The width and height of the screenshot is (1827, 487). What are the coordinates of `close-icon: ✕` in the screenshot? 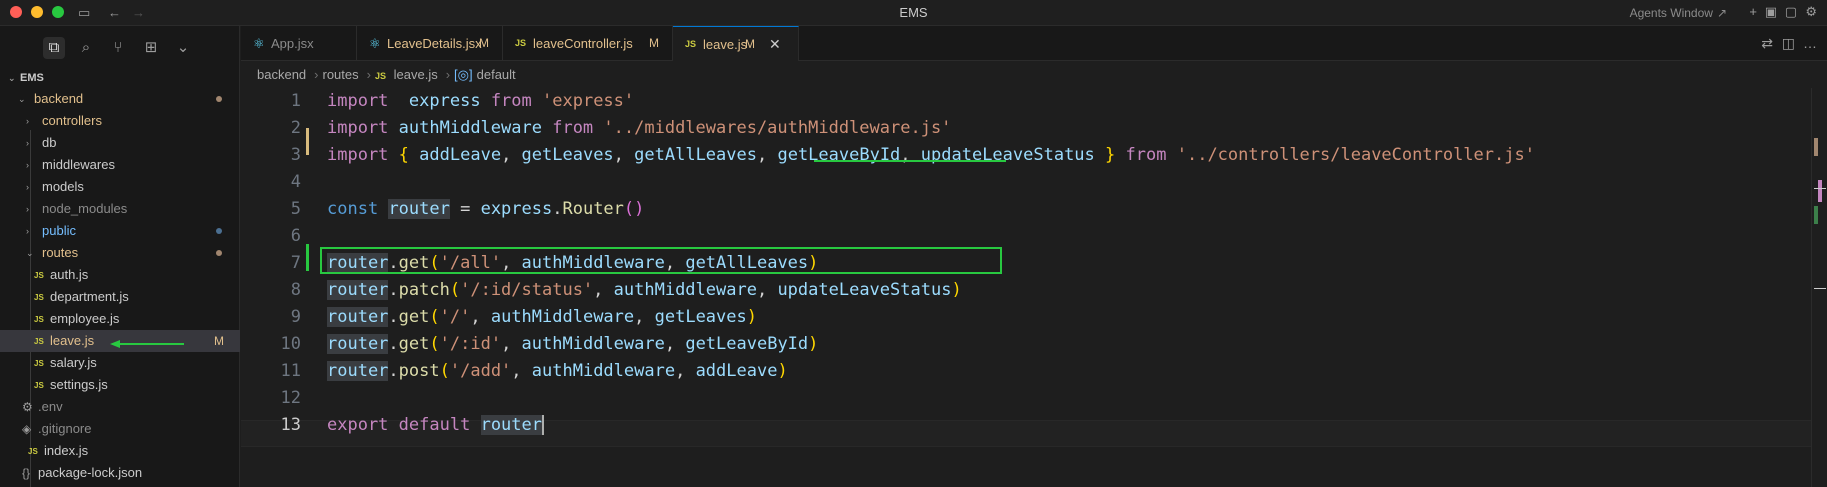 It's located at (775, 44).